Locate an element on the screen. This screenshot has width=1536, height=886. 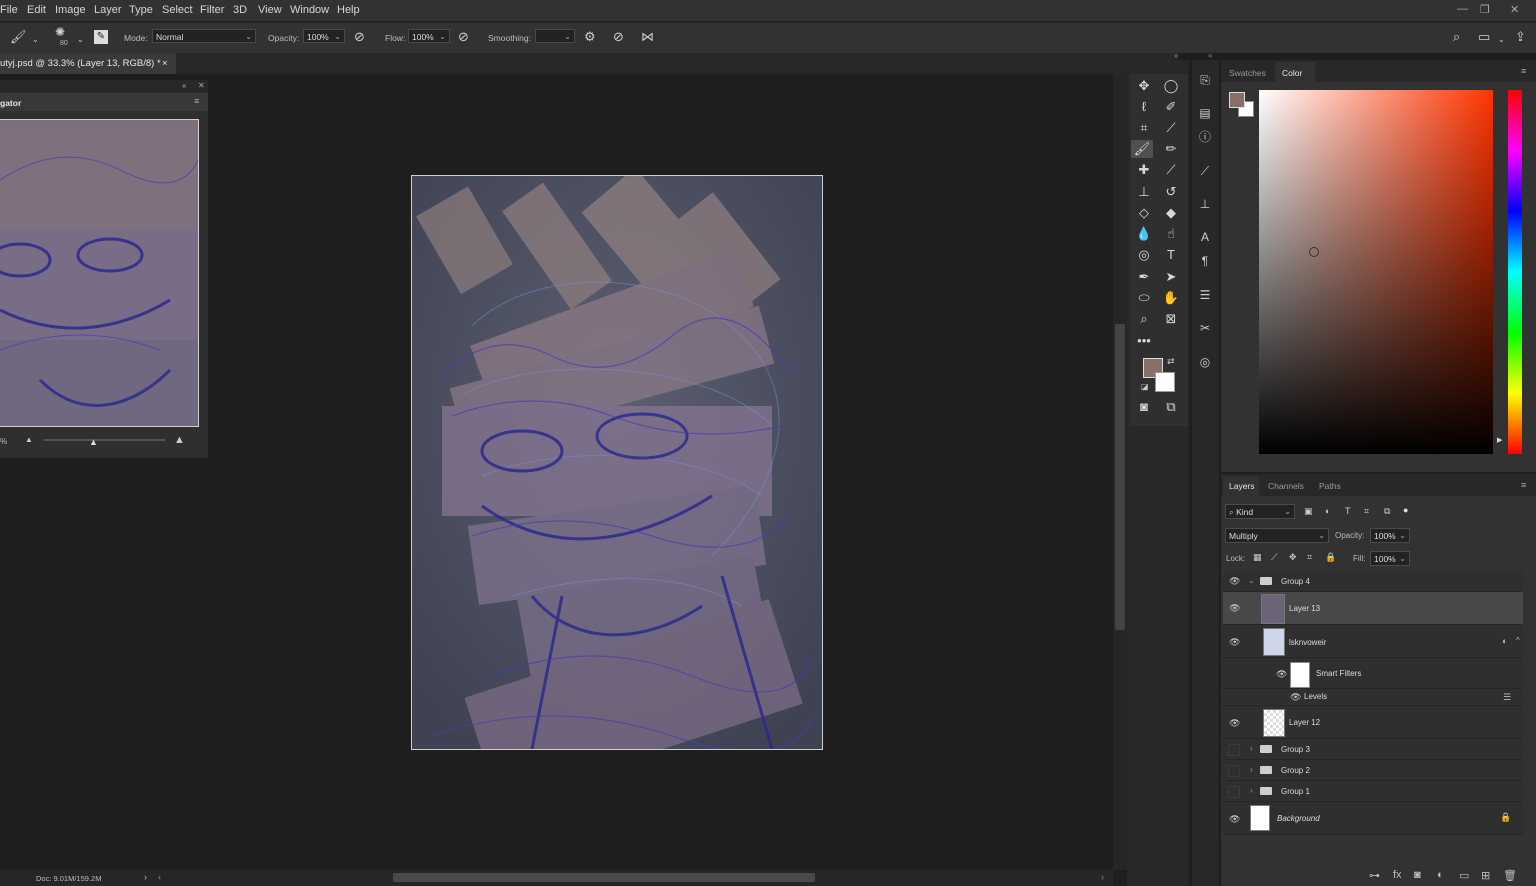
zoom-in-icon: ▲ is located at coordinates (179, 440).